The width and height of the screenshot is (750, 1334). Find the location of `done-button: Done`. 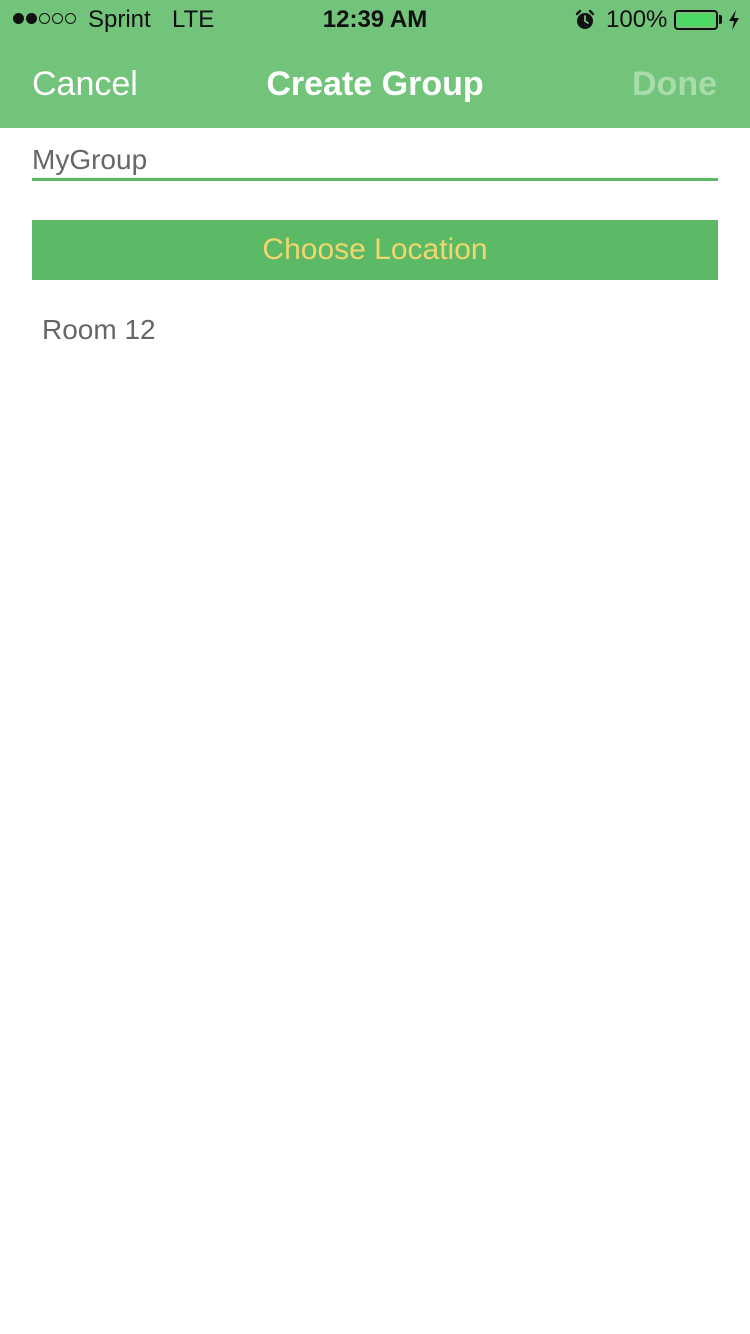

done-button: Done is located at coordinates (674, 84).